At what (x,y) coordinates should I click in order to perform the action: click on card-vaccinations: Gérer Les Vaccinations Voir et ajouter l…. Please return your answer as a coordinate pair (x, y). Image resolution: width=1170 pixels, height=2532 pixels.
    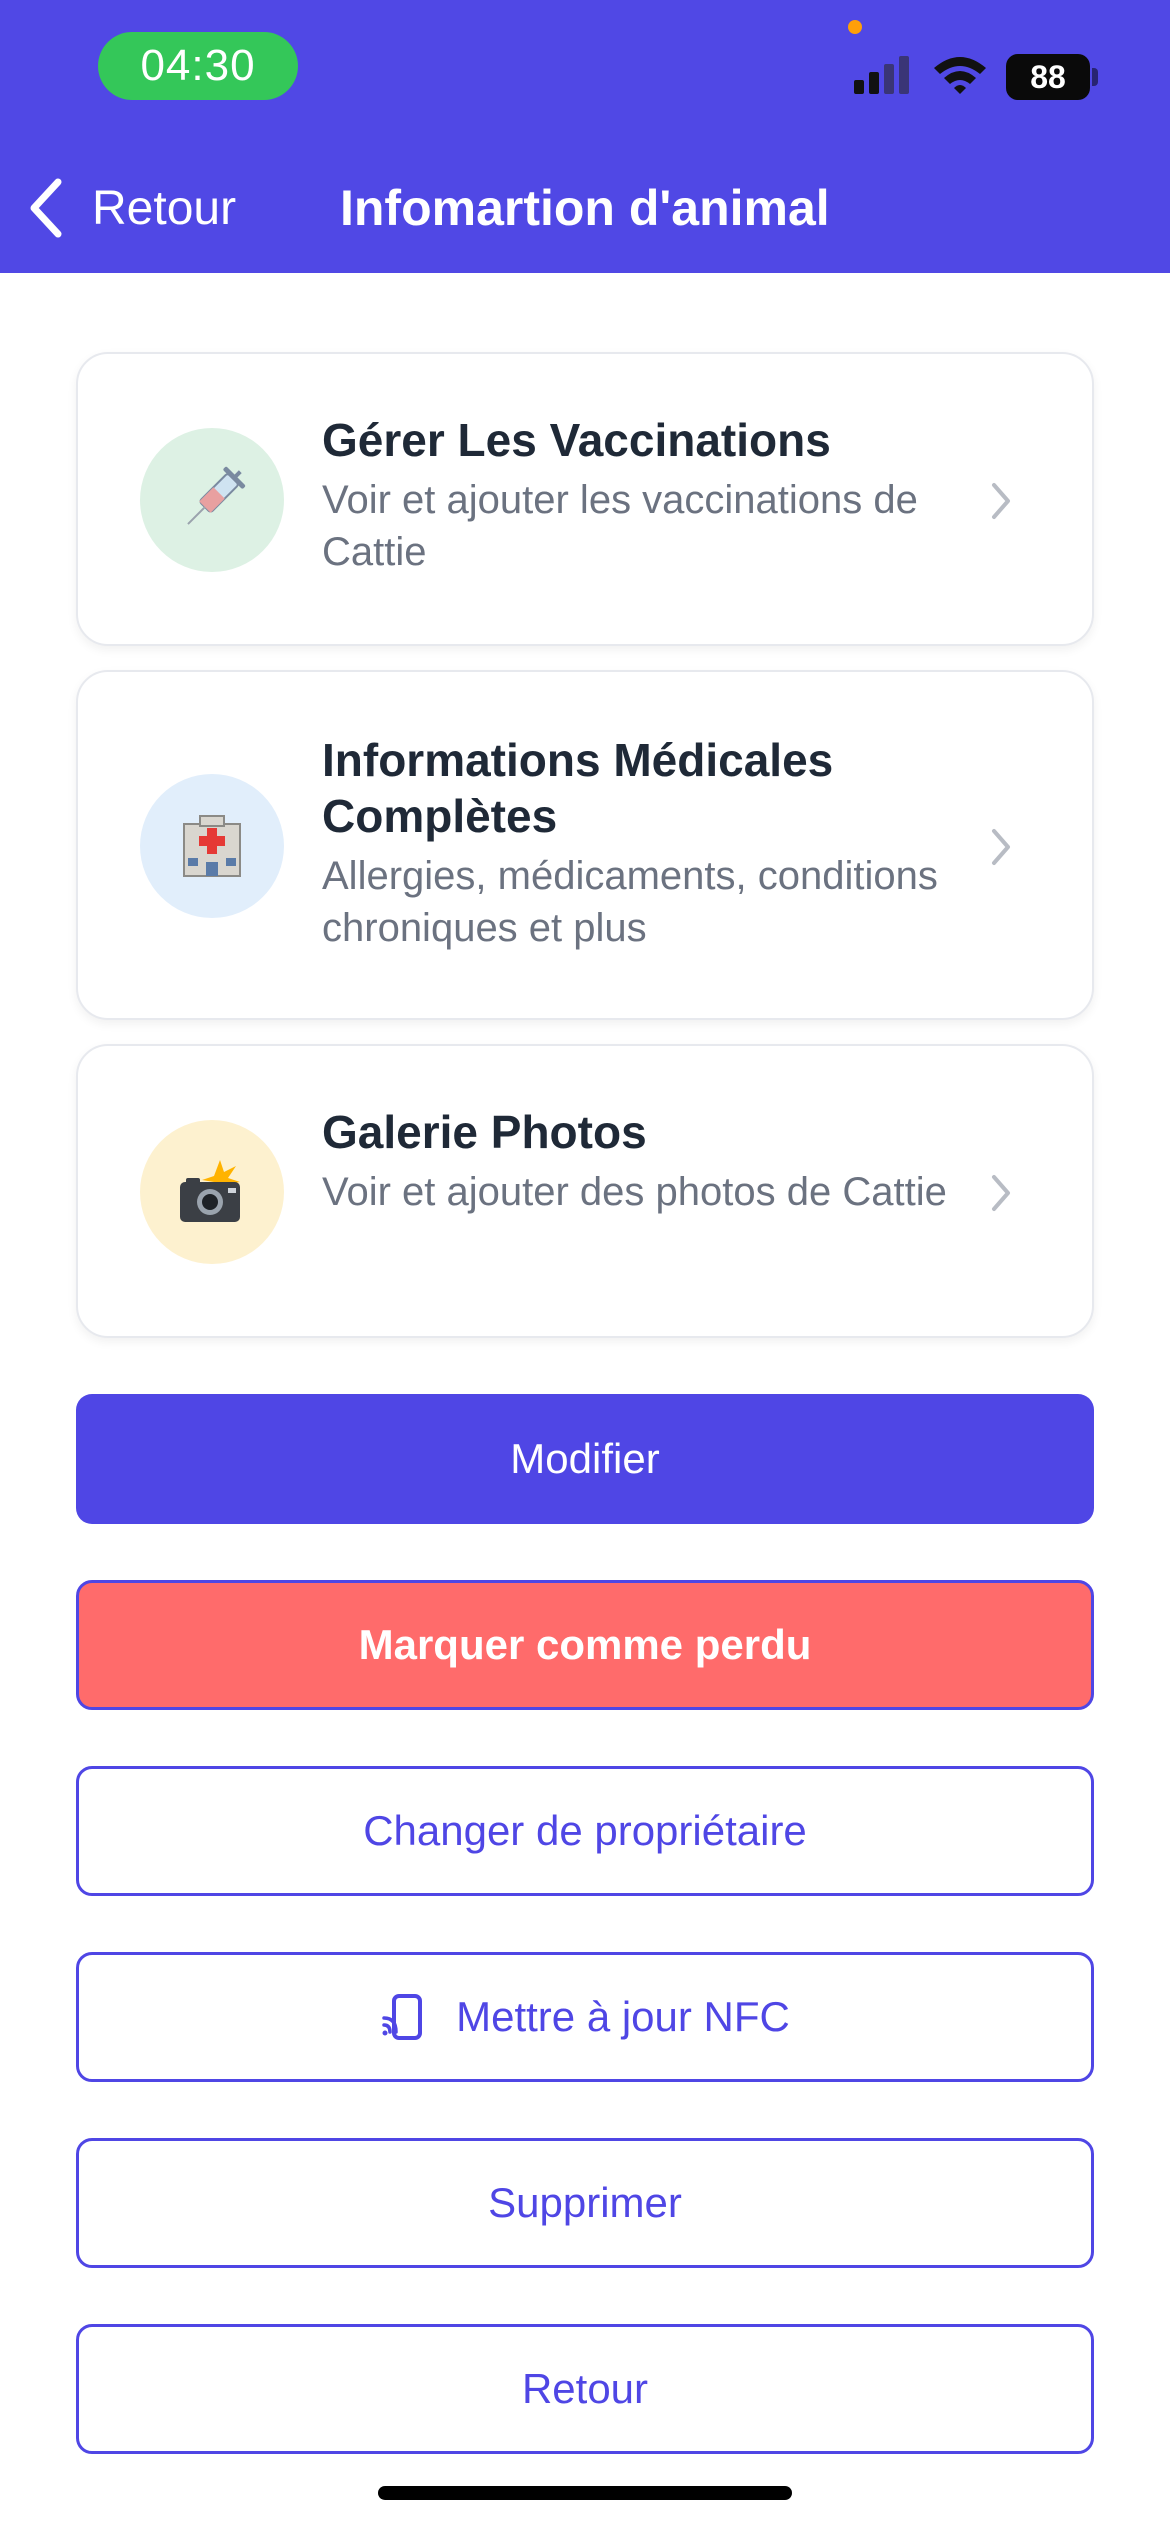
    Looking at the image, I should click on (585, 499).